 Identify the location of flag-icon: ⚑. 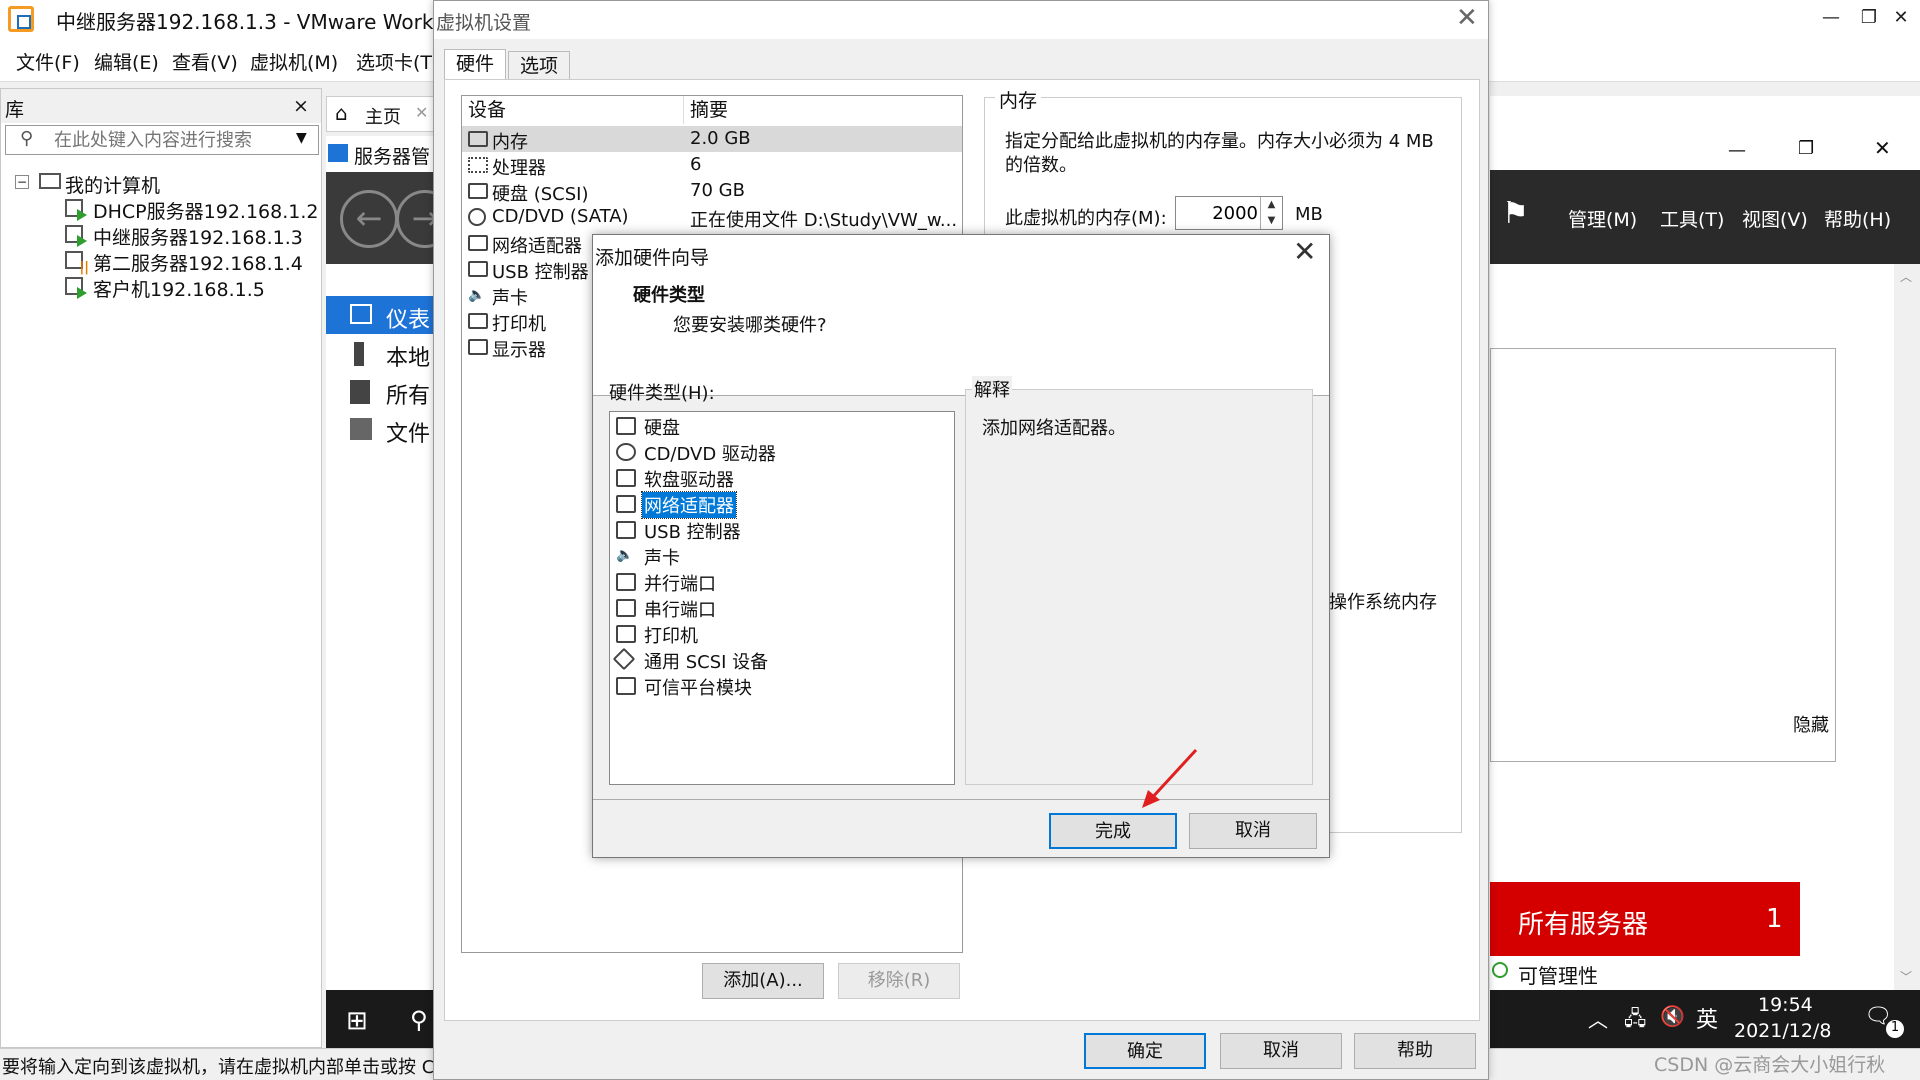
(1515, 213).